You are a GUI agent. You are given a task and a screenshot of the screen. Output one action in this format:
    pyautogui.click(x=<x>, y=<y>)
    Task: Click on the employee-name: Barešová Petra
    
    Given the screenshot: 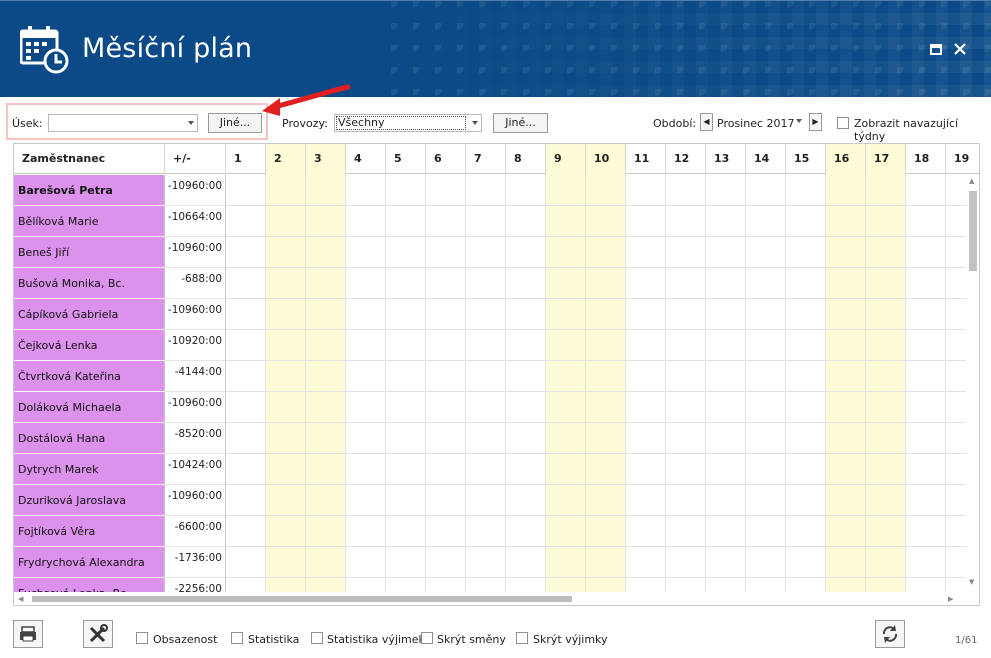 What is the action you would take?
    pyautogui.click(x=89, y=190)
    